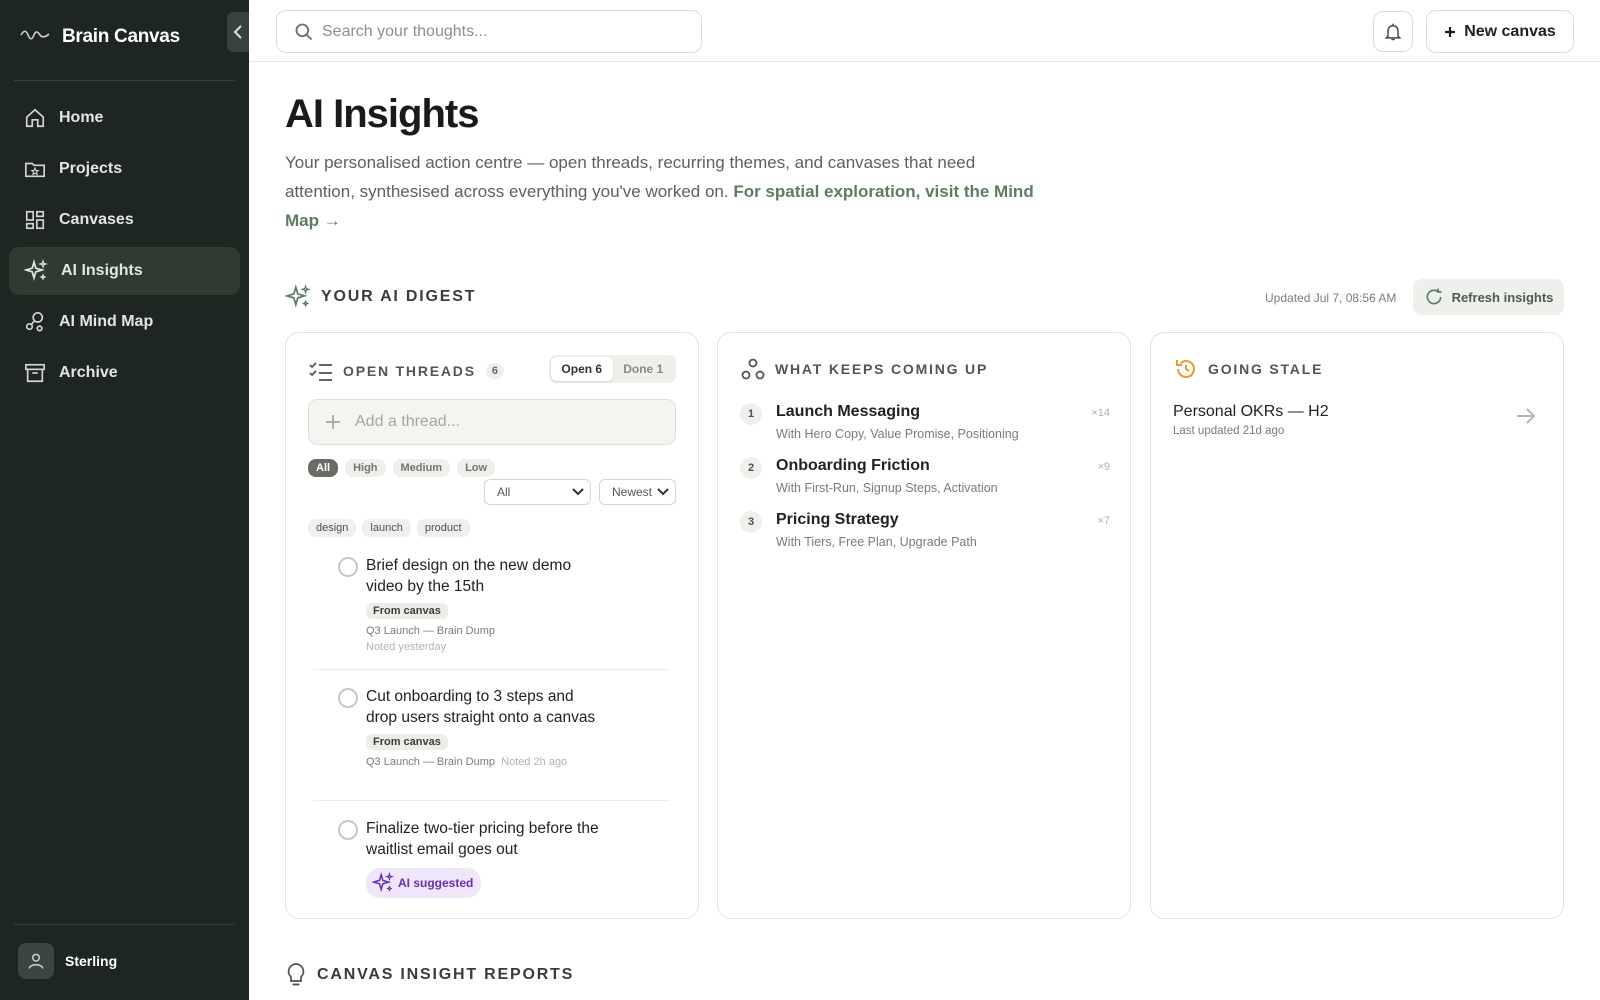 This screenshot has height=1000, width=1600. What do you see at coordinates (1526, 416) in the screenshot?
I see `arrow-right-icon` at bounding box center [1526, 416].